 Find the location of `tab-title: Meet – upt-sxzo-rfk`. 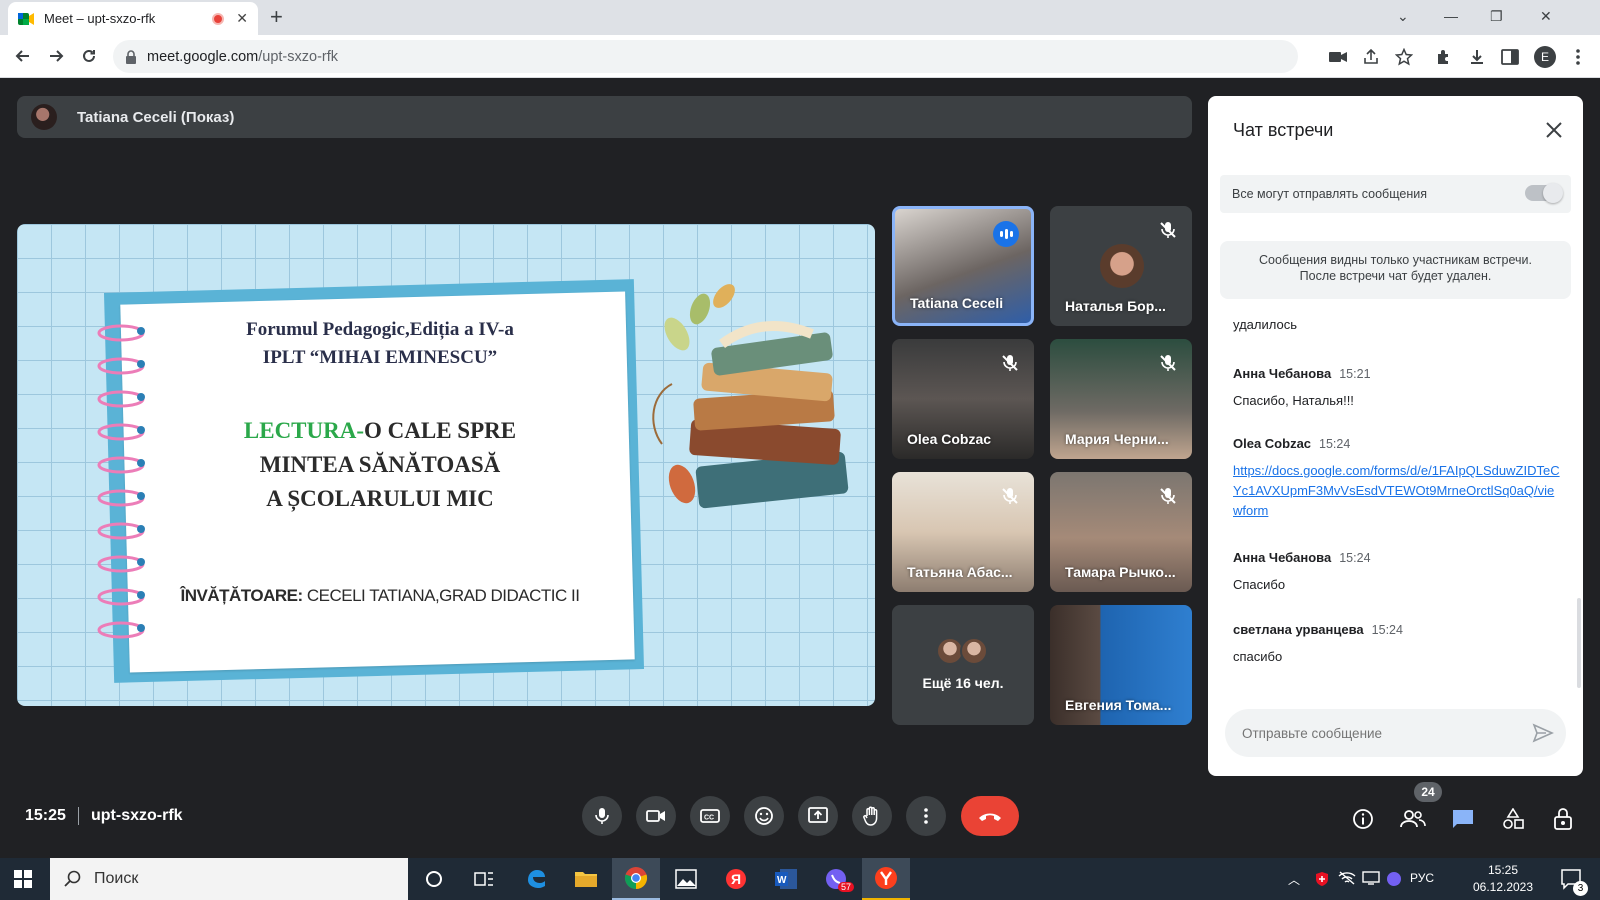

tab-title: Meet – upt-sxzo-rfk is located at coordinates (100, 18).